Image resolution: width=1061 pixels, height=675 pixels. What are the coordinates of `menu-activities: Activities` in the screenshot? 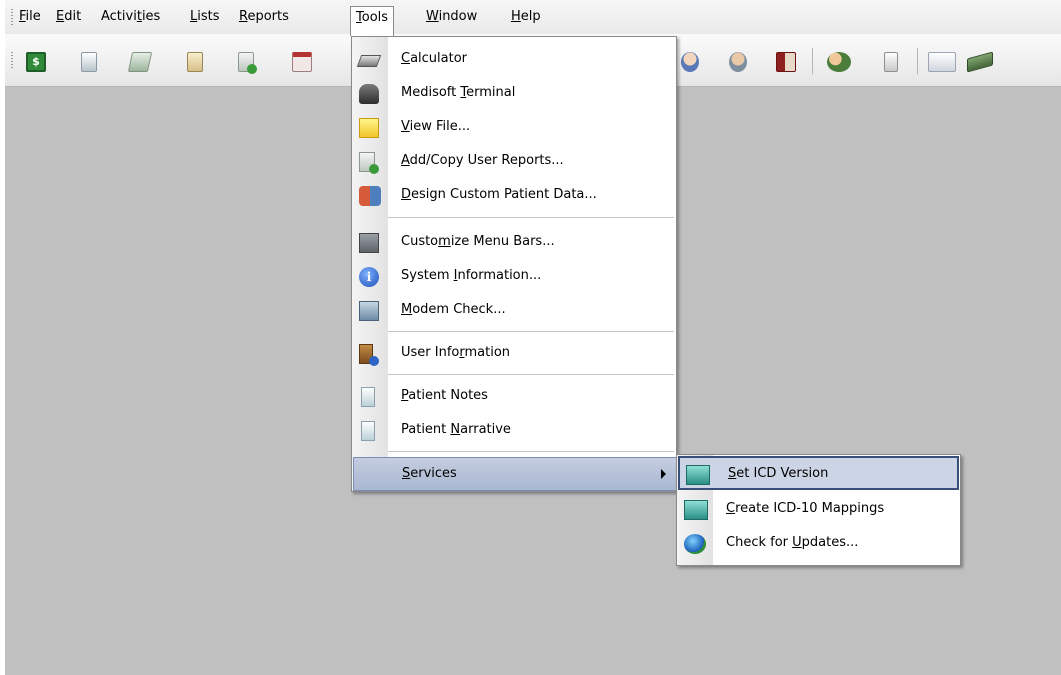 It's located at (130, 17).